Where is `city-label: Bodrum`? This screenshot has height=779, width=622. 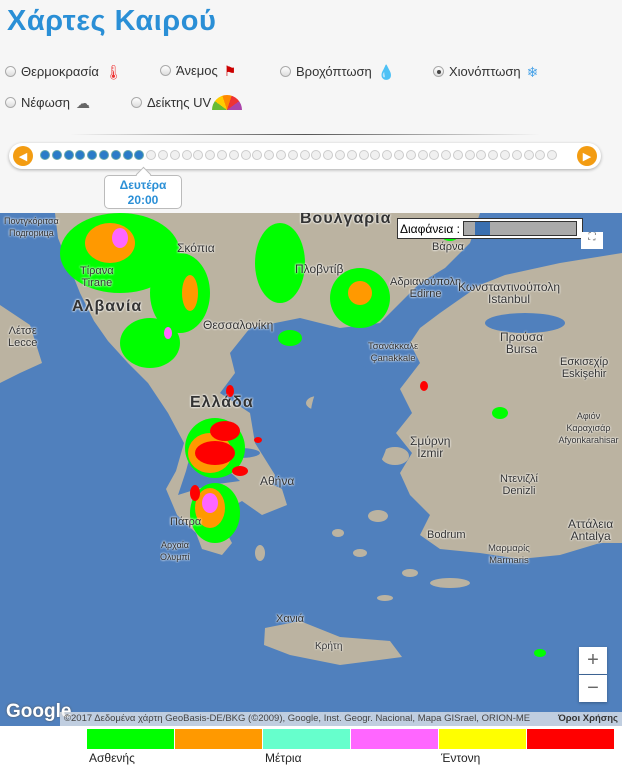
city-label: Bodrum is located at coordinates (446, 535).